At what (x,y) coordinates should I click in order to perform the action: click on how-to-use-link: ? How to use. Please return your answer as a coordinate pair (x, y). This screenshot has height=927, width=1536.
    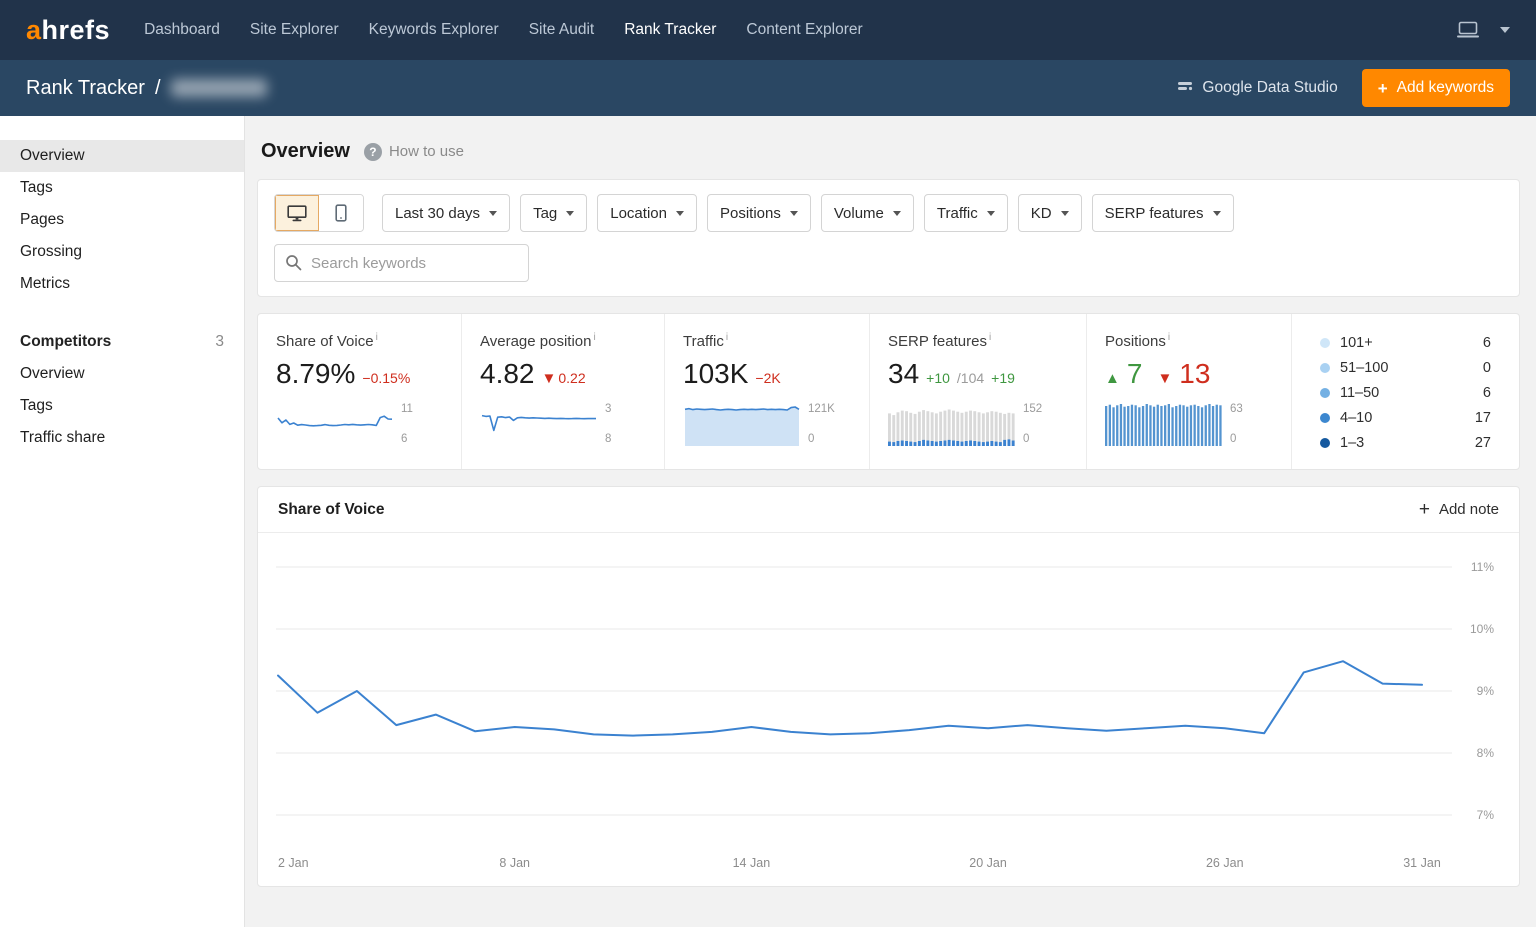
    Looking at the image, I should click on (413, 151).